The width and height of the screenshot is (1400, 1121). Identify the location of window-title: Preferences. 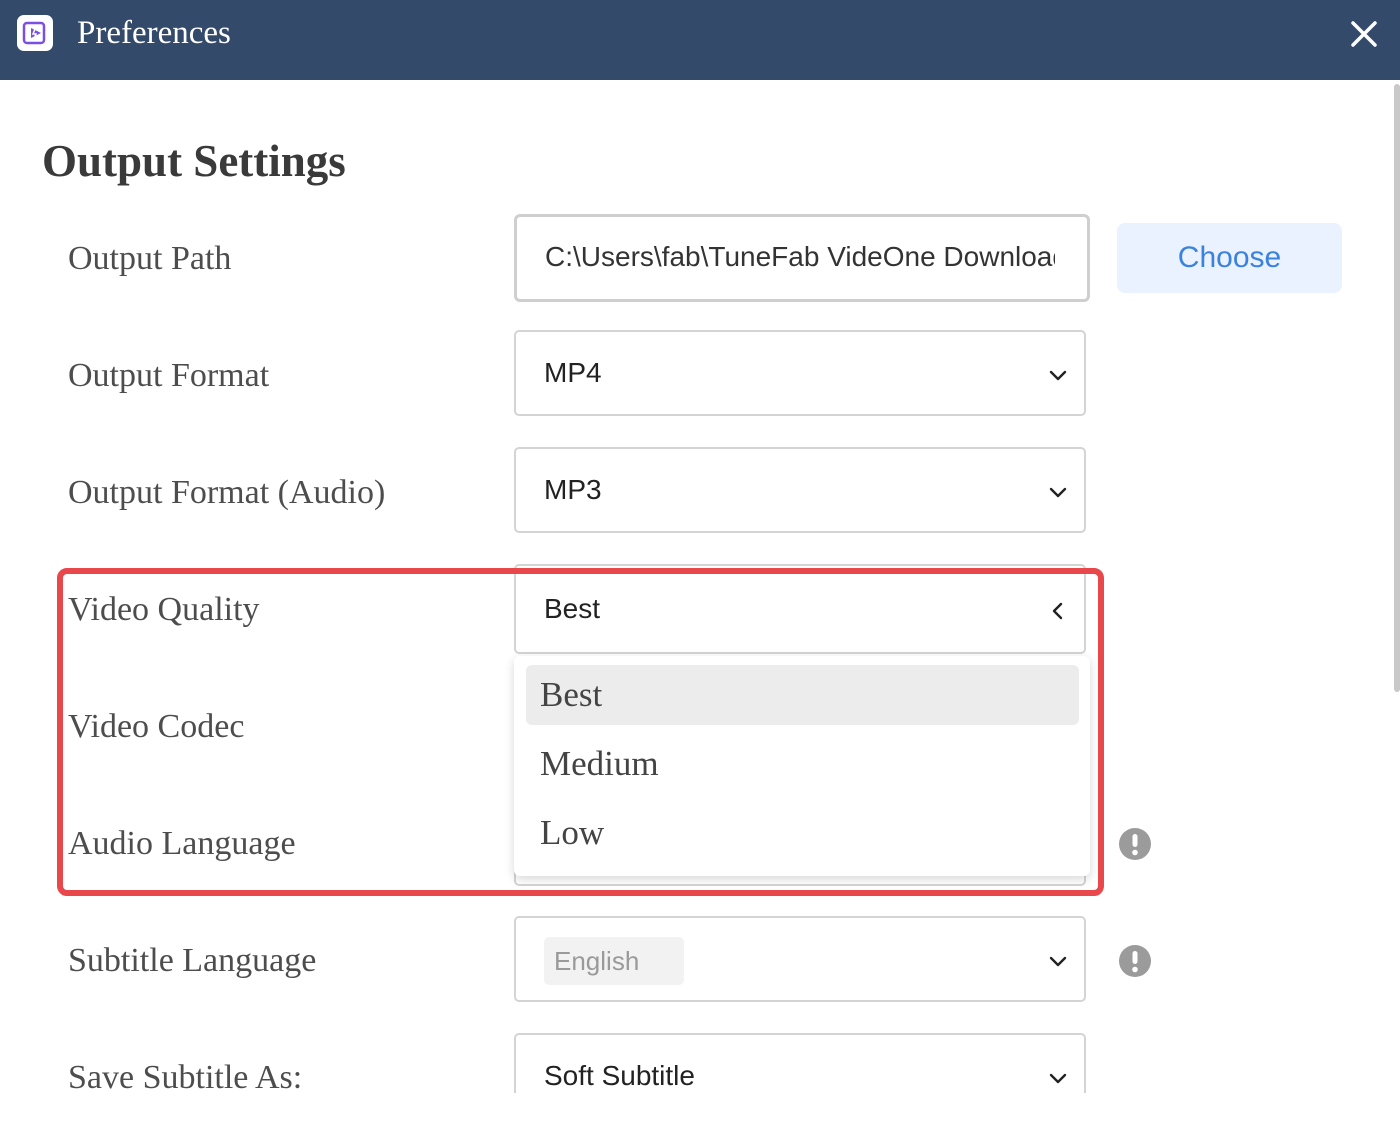
(154, 33).